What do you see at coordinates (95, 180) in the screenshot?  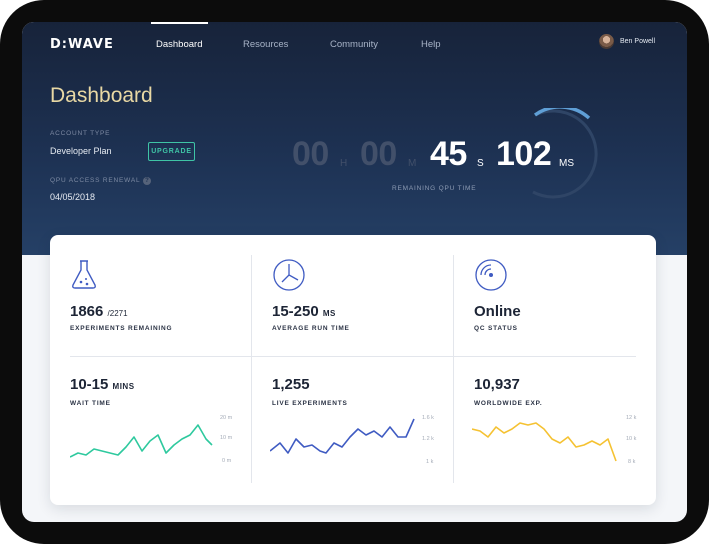 I see `renewal-label: QPU ACCESS RENEWAL` at bounding box center [95, 180].